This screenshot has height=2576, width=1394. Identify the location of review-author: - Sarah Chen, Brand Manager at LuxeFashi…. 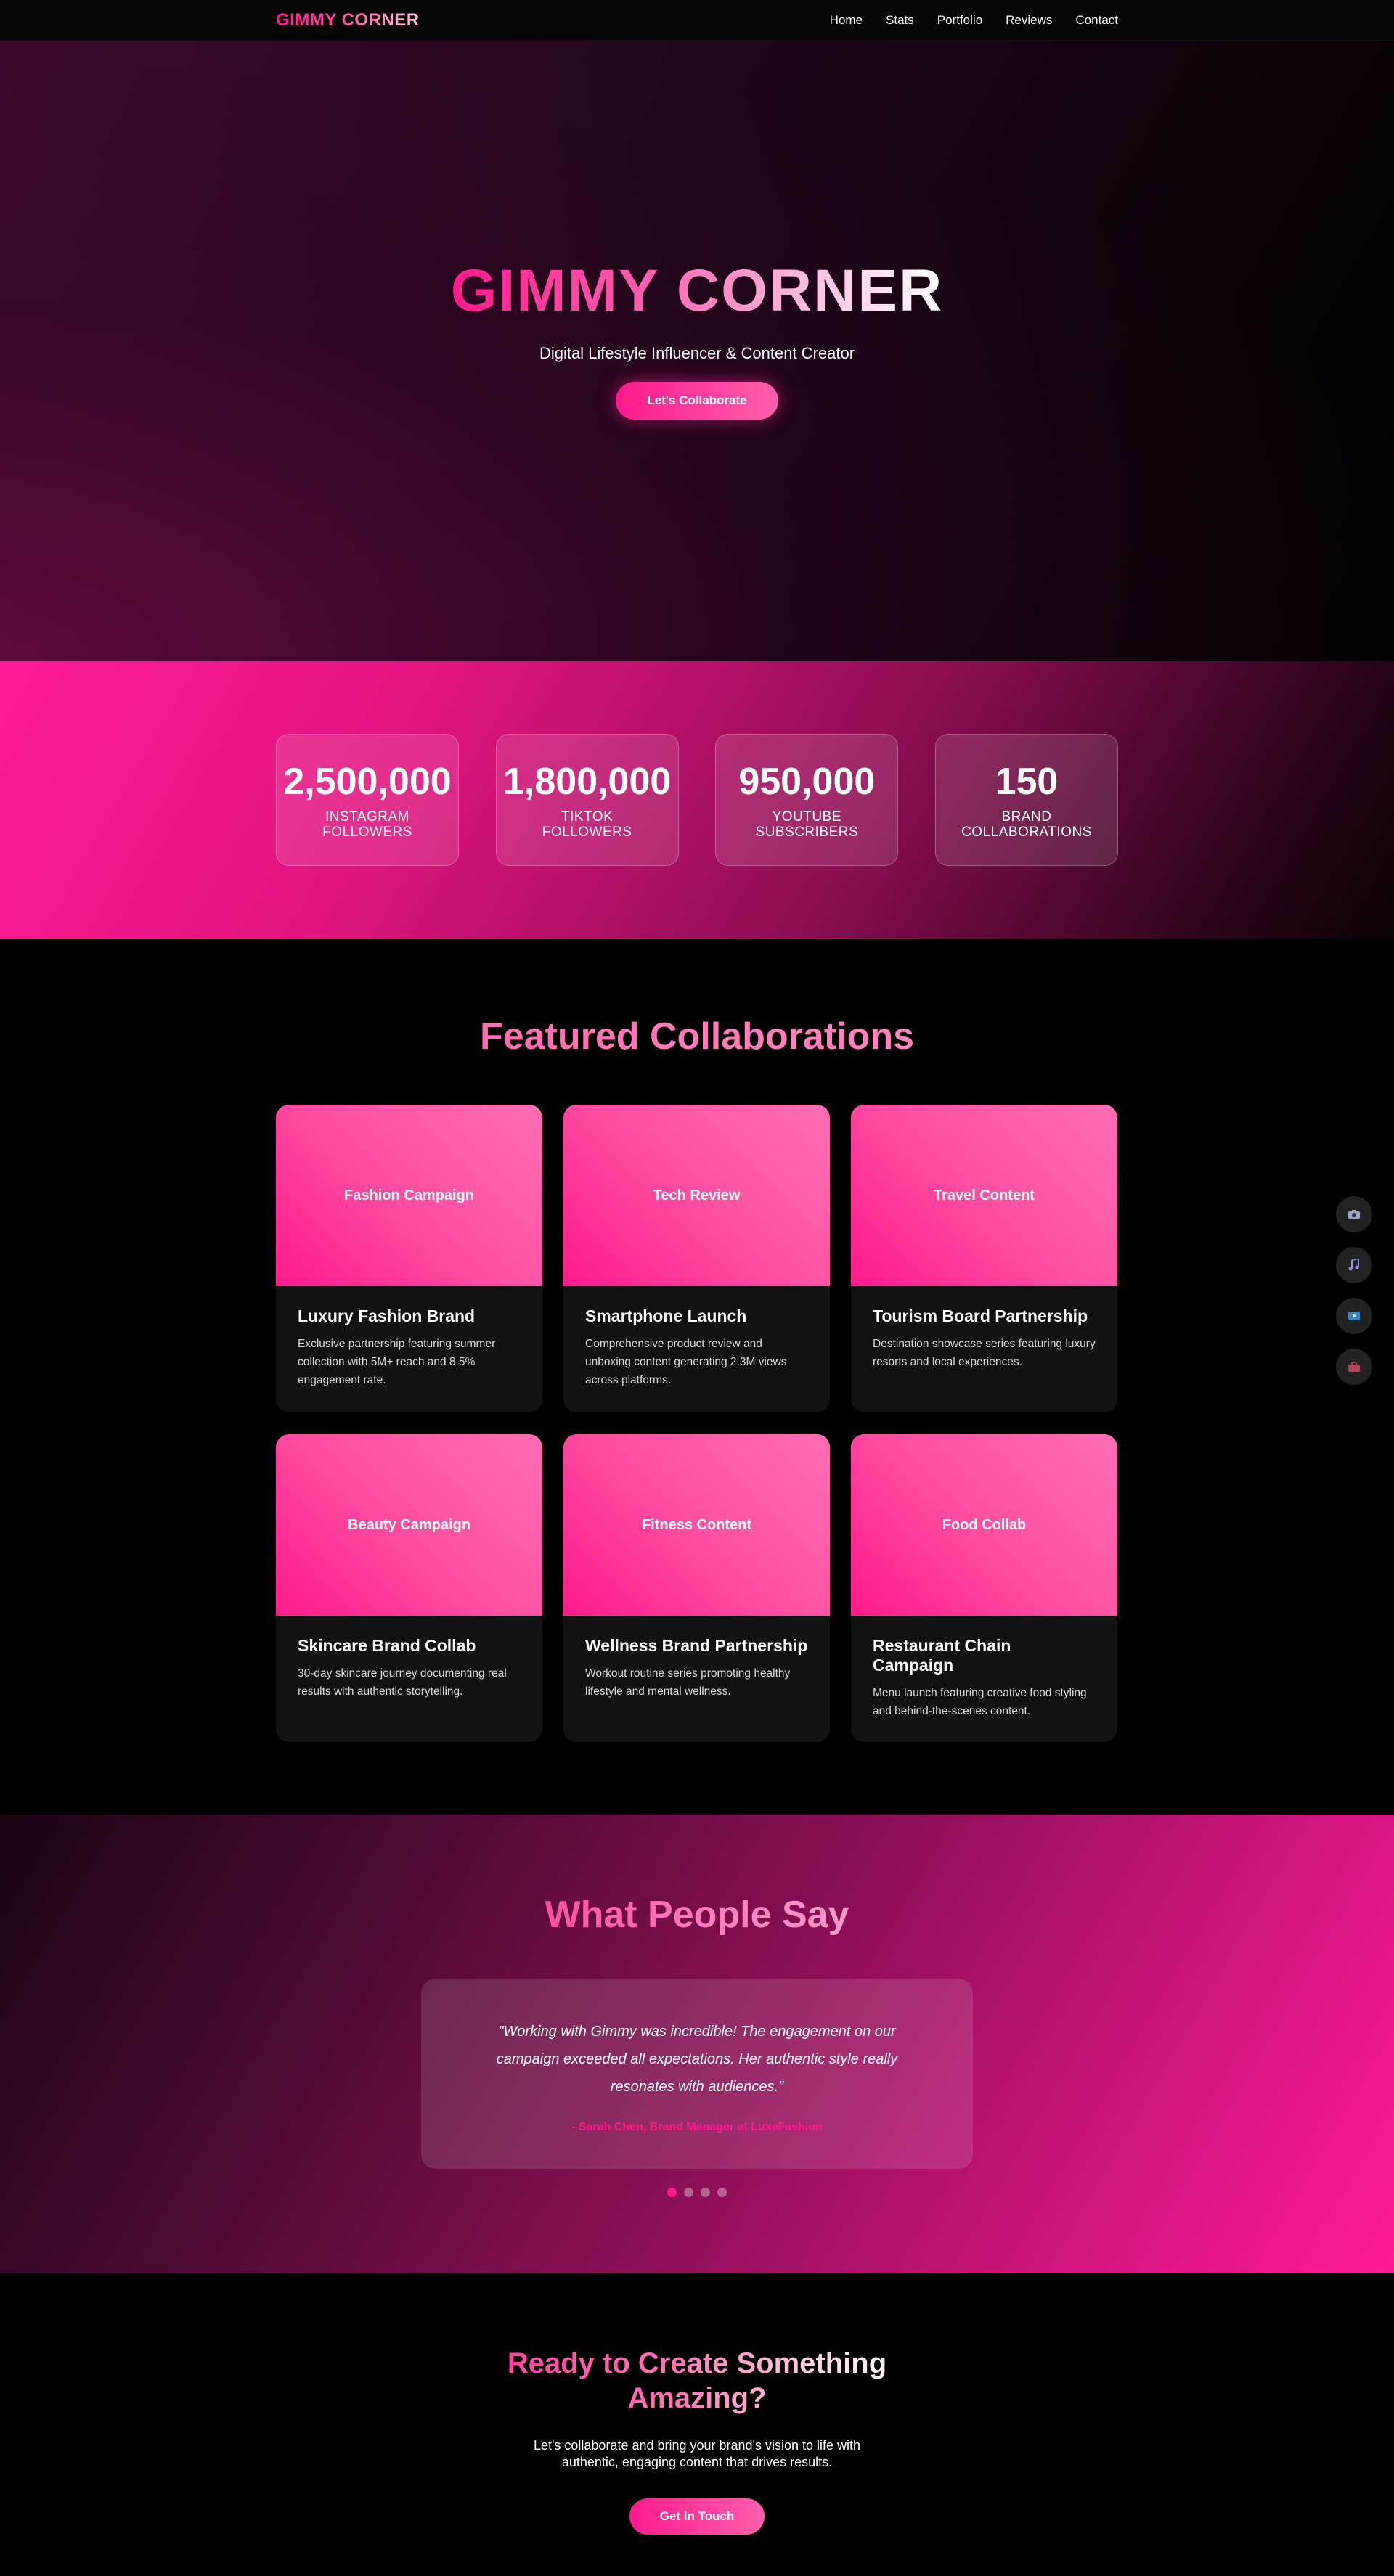
(697, 2127).